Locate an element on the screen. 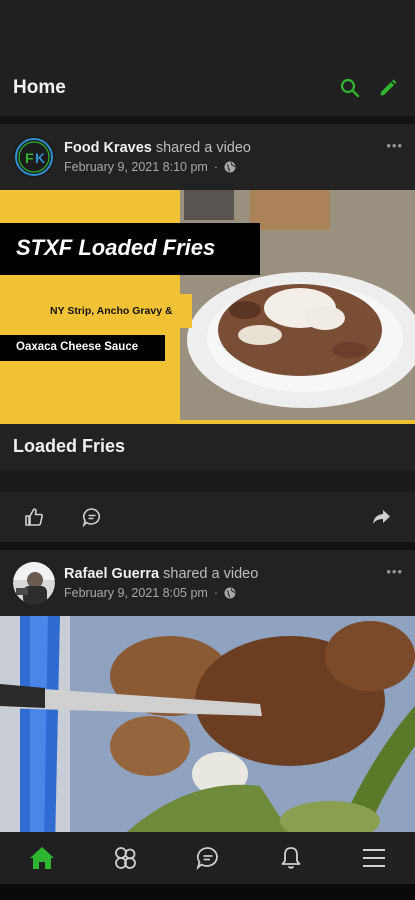 This screenshot has width=415, height=900. video-overlay-line1: NY Strip, Ancho Gravy & is located at coordinates (113, 311).